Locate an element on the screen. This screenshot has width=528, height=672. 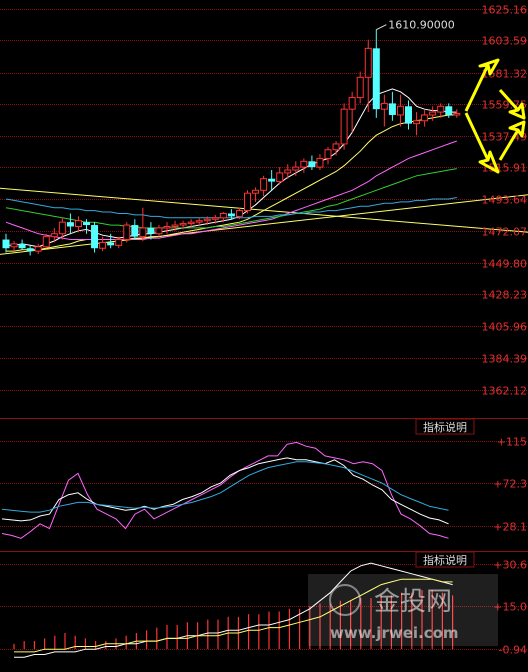
watermark-url: www.jrwei.com is located at coordinates (394, 633).